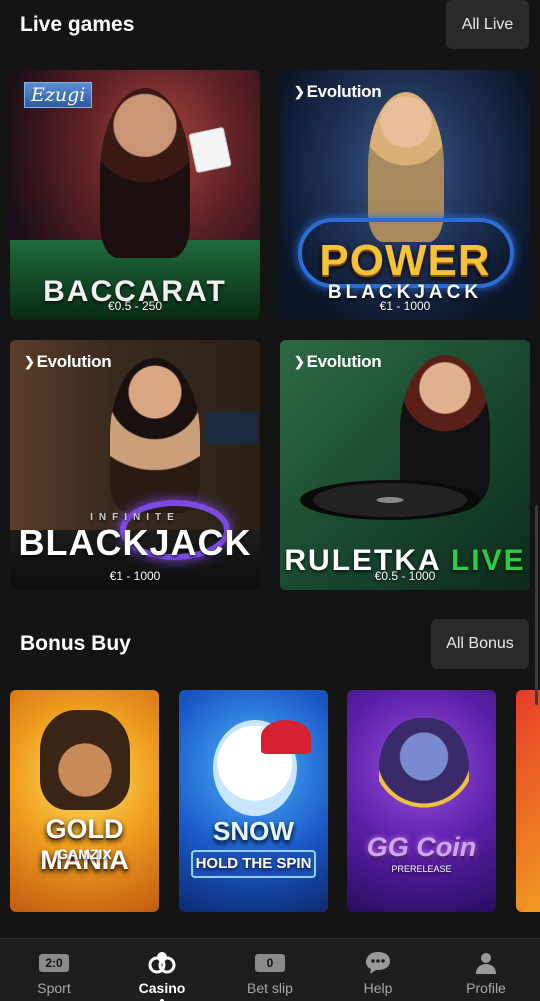  What do you see at coordinates (421, 847) in the screenshot?
I see `slot-title: GG Coin` at bounding box center [421, 847].